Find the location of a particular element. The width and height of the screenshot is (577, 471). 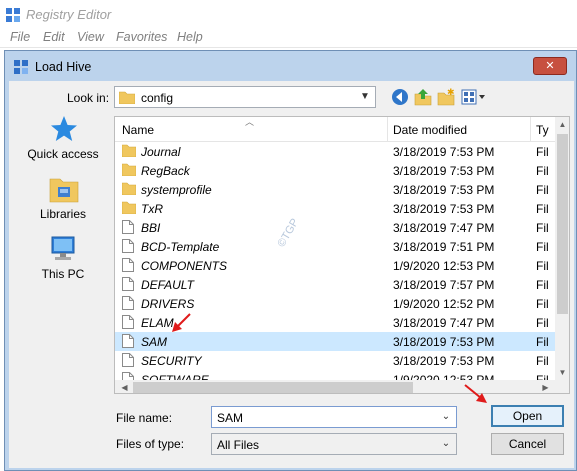

place-label: Quick access is located at coordinates (63, 154).